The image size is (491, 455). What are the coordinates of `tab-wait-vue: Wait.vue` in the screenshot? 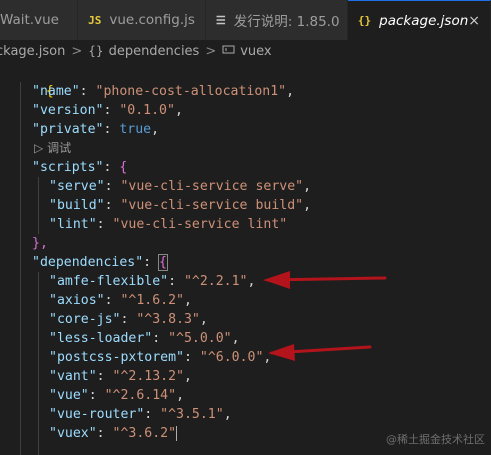 It's located at (39, 20).